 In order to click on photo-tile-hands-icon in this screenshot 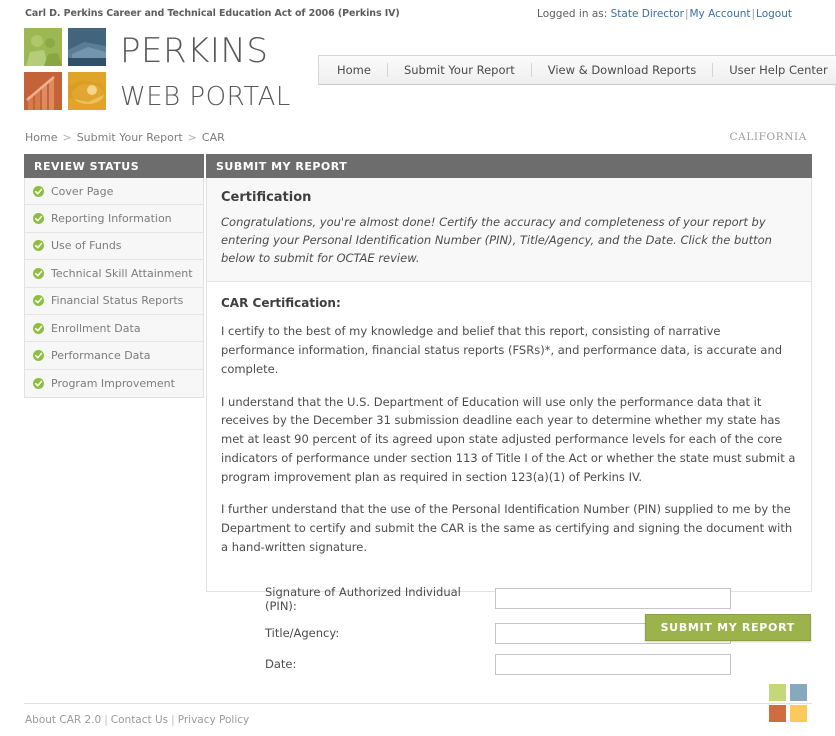, I will do `click(87, 47)`.